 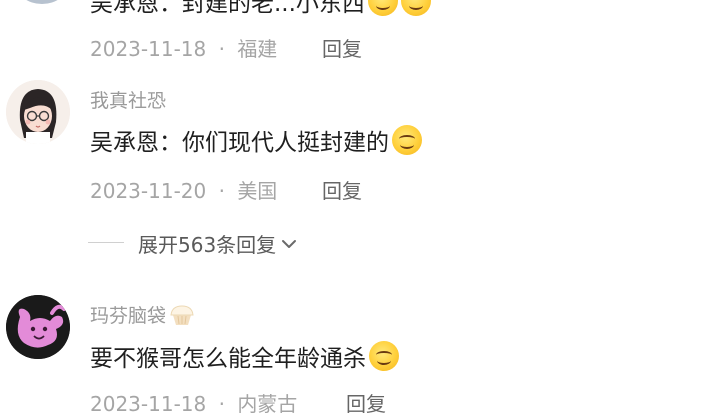 I want to click on comment-content: 吴承恩：你们现代人挺封建的, so click(x=256, y=140).